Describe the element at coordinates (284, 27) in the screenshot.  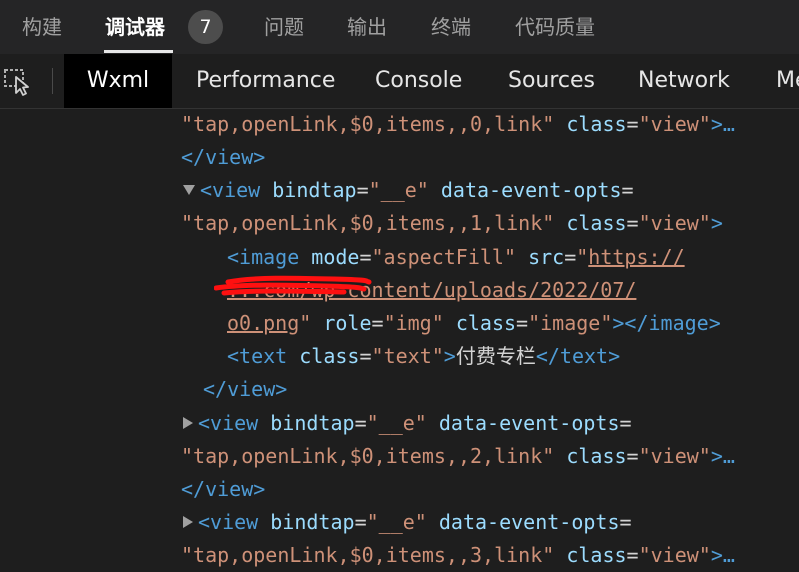
I see `tab-problems: 问题` at that location.